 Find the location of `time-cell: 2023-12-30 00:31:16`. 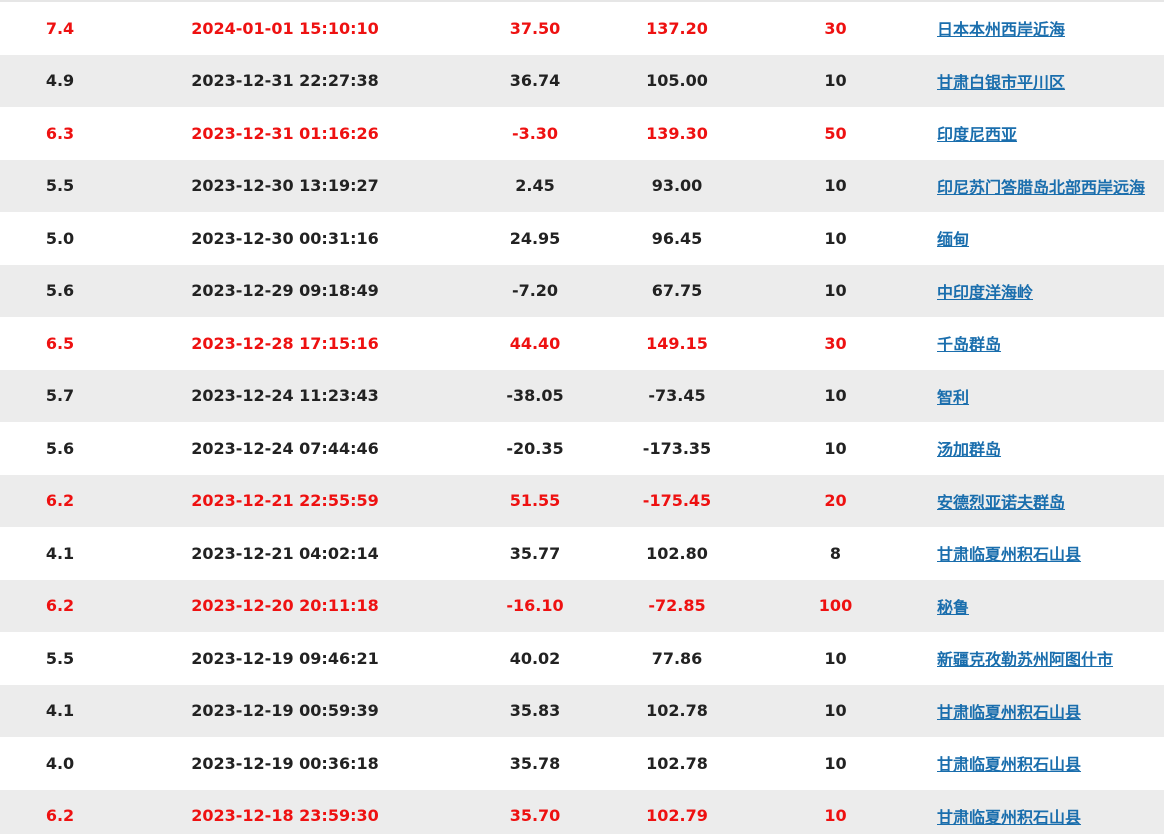

time-cell: 2023-12-30 00:31:16 is located at coordinates (285, 238).